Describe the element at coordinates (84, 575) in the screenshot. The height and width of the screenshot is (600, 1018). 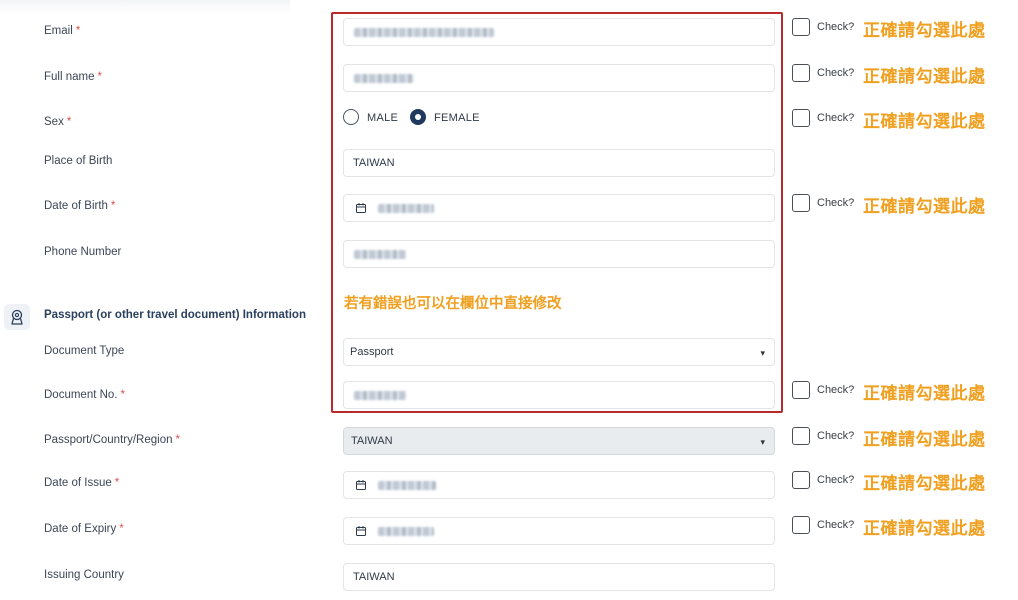
I see `issuing-country-label: Issuing Country` at that location.